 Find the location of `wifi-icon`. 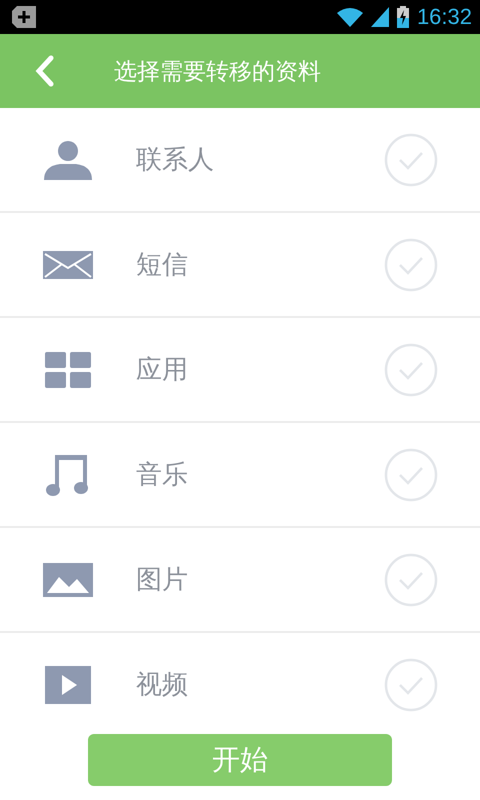

wifi-icon is located at coordinates (349, 17).